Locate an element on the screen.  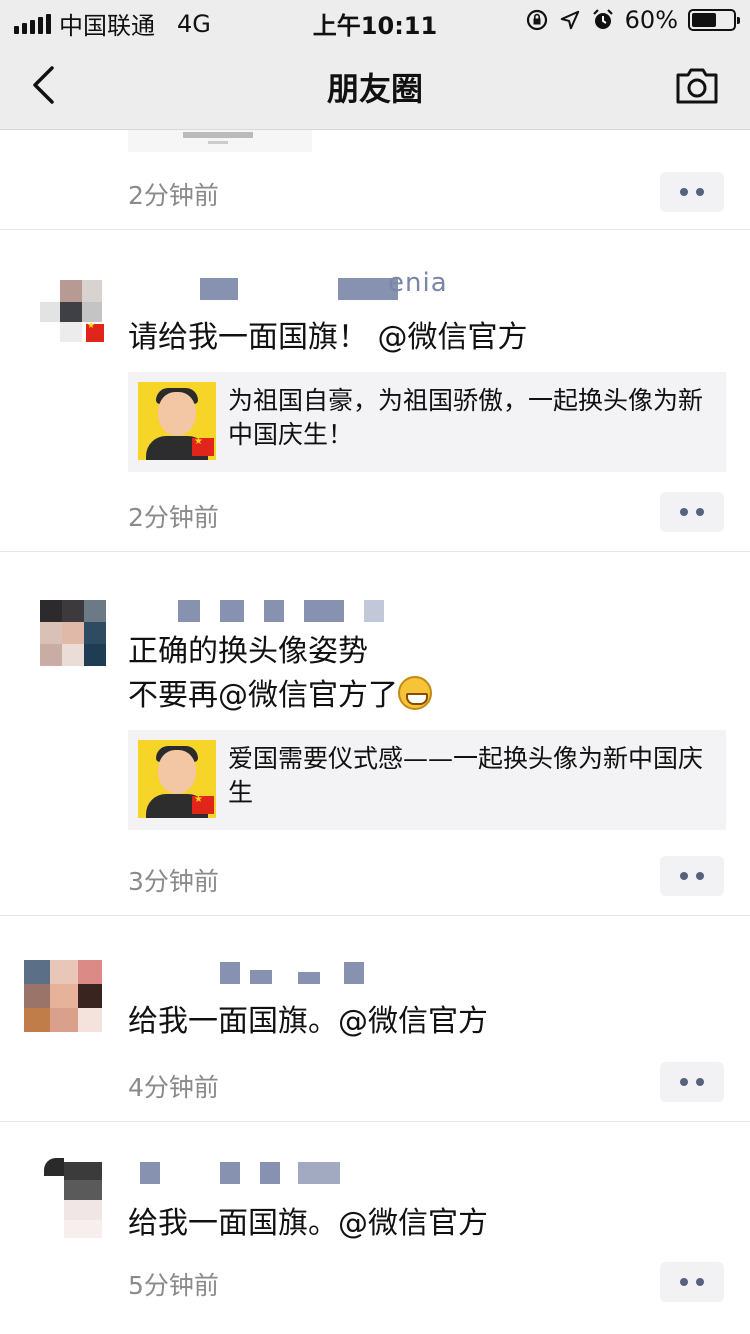
nickname-visible: enia is located at coordinates (418, 283).